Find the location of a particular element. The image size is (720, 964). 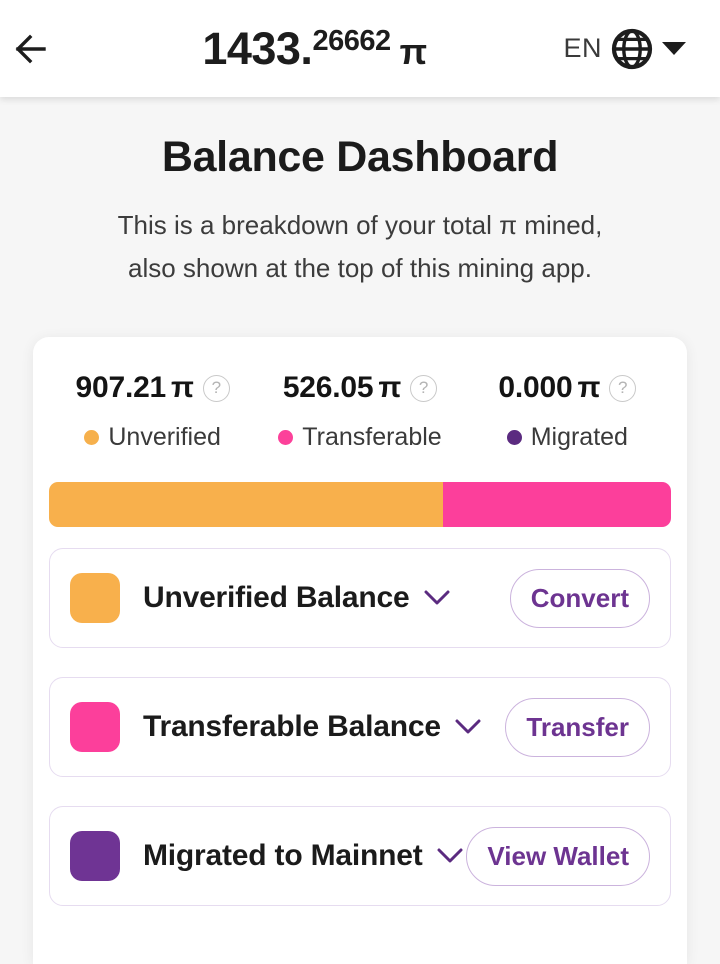

page-title: Balance Dashboard is located at coordinates (360, 157).